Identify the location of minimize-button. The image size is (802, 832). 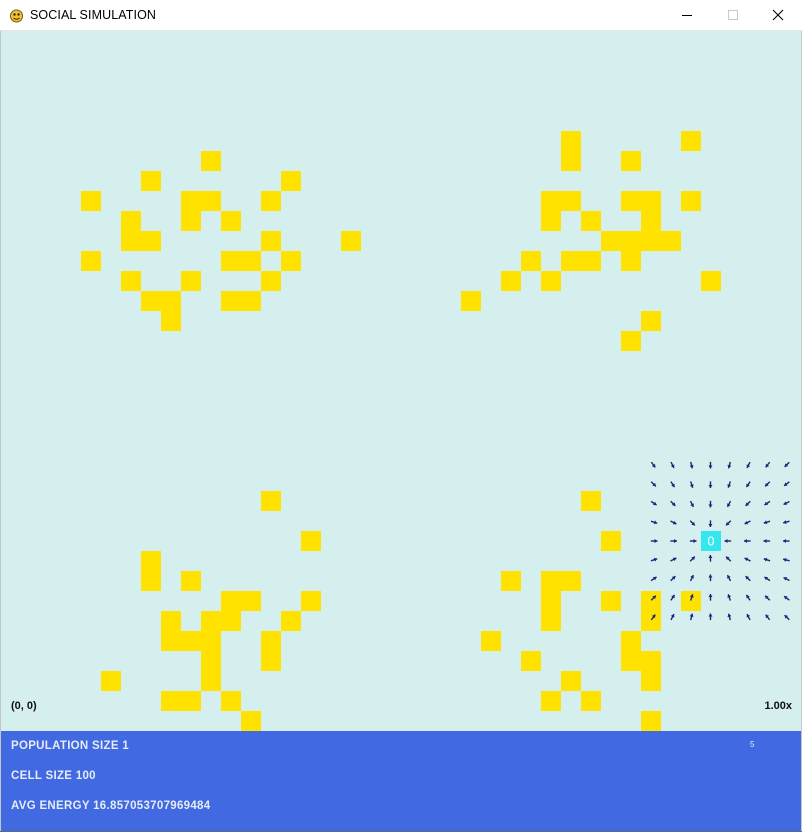
(687, 15).